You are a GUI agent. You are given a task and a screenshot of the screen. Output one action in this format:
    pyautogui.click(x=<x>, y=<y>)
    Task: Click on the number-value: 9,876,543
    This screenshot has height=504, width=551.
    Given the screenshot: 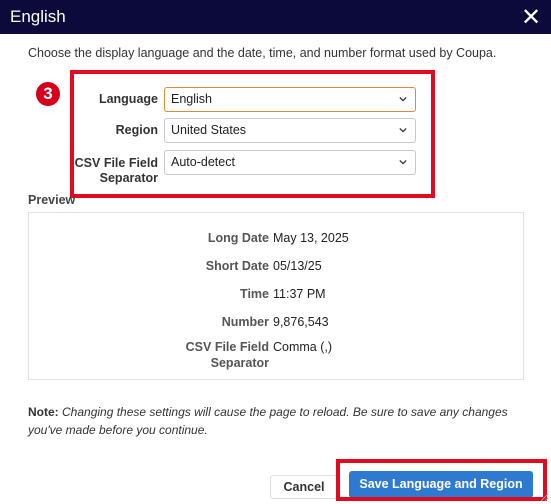 What is the action you would take?
    pyautogui.click(x=301, y=322)
    